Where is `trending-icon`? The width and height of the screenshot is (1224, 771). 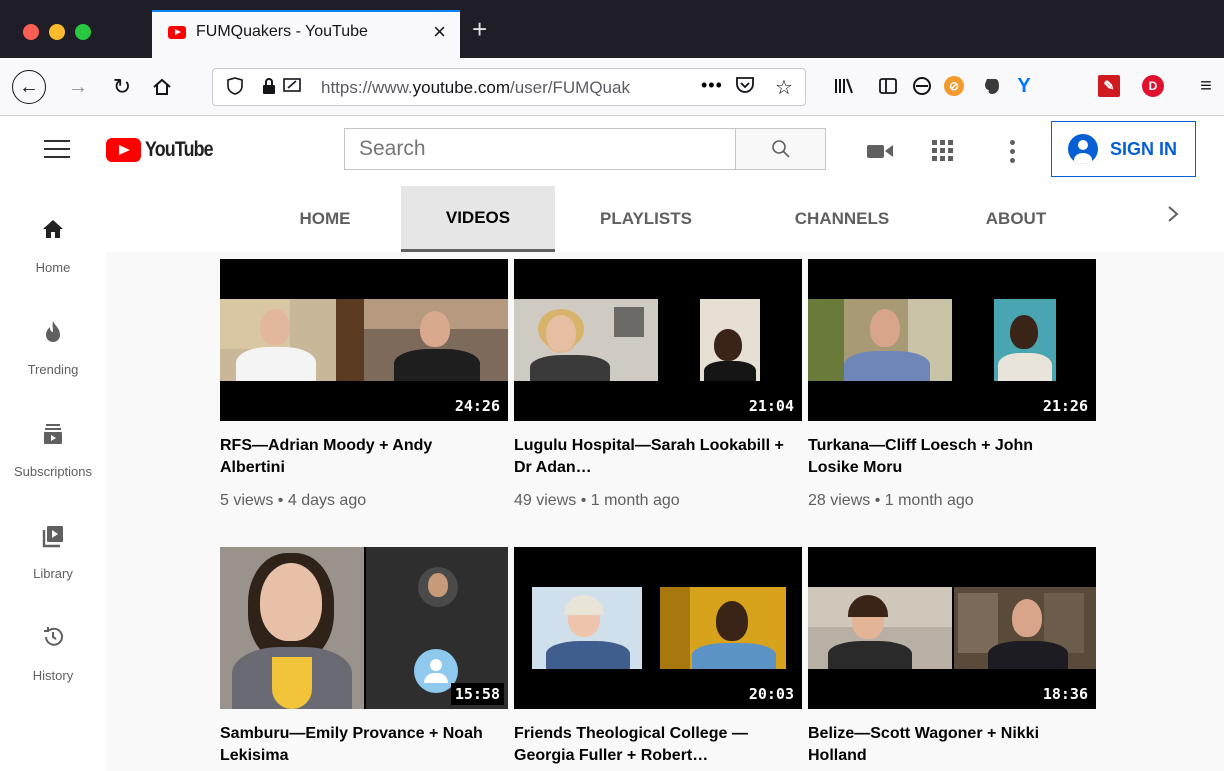
trending-icon is located at coordinates (53, 334).